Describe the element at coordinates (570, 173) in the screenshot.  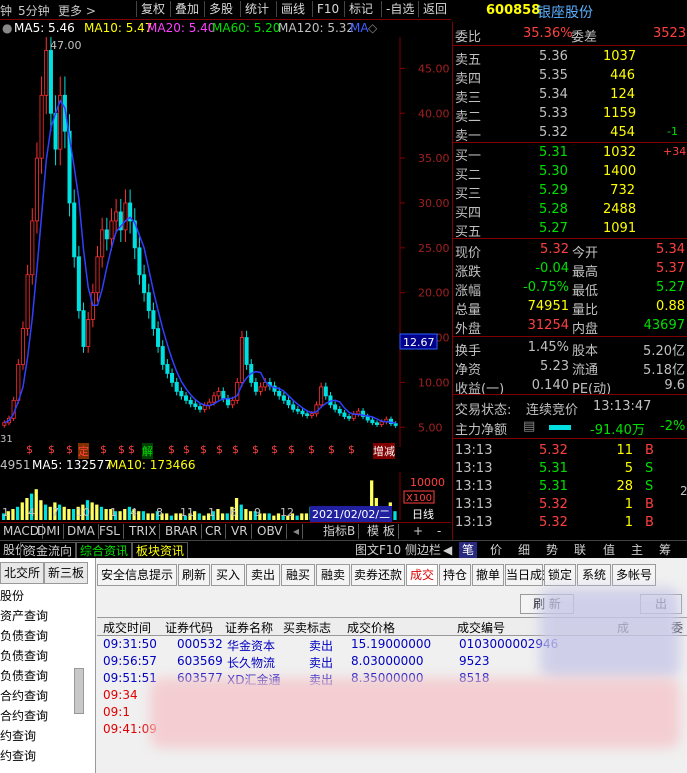
I see `bid-row: 买二 5.30 1400` at that location.